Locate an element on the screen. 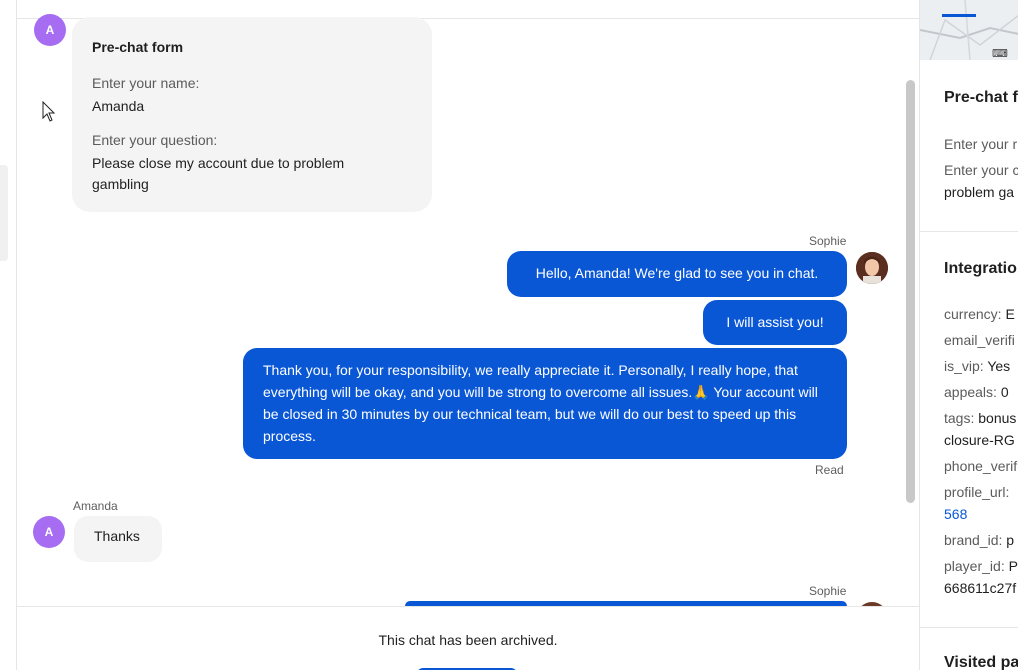  field-row: profile_url: is located at coordinates (977, 492).